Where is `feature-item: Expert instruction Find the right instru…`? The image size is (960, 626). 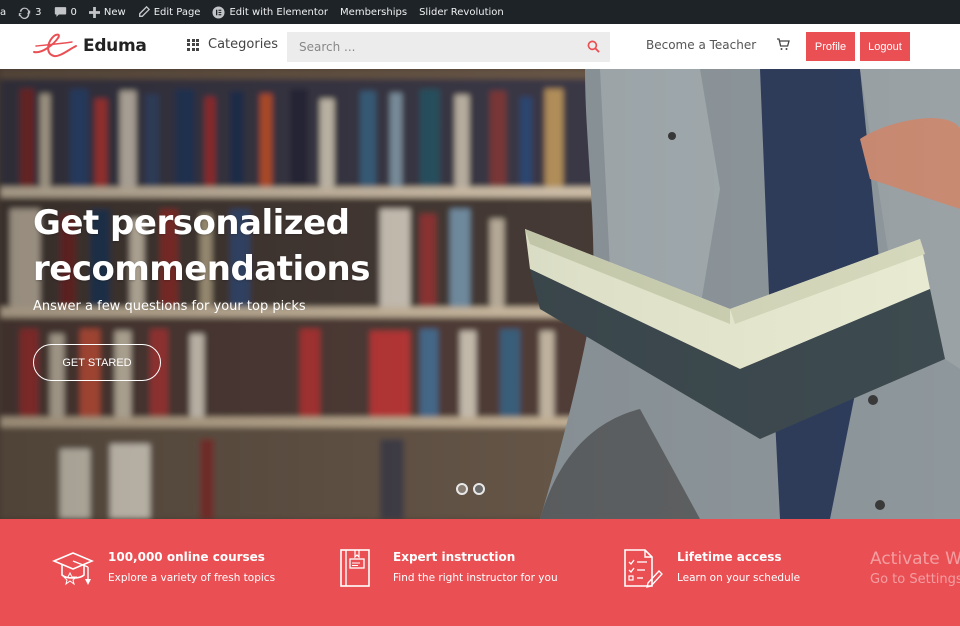 feature-item: Expert instruction Find the right instru… is located at coordinates (447, 568).